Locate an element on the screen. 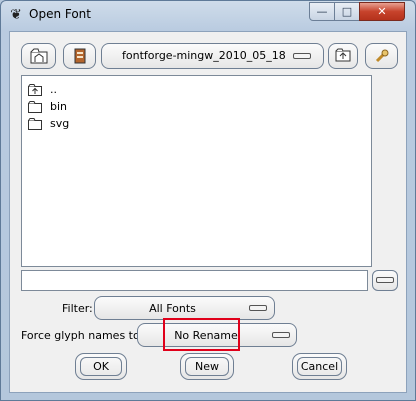  home-folder-icon is located at coordinates (38, 58).